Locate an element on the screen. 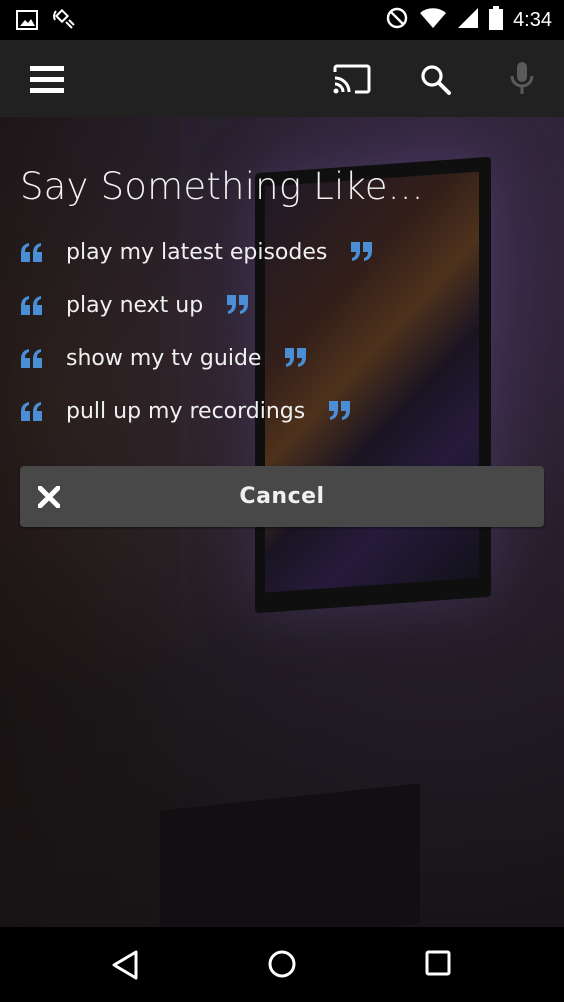  cancel-button: Cancel is located at coordinates (282, 496).